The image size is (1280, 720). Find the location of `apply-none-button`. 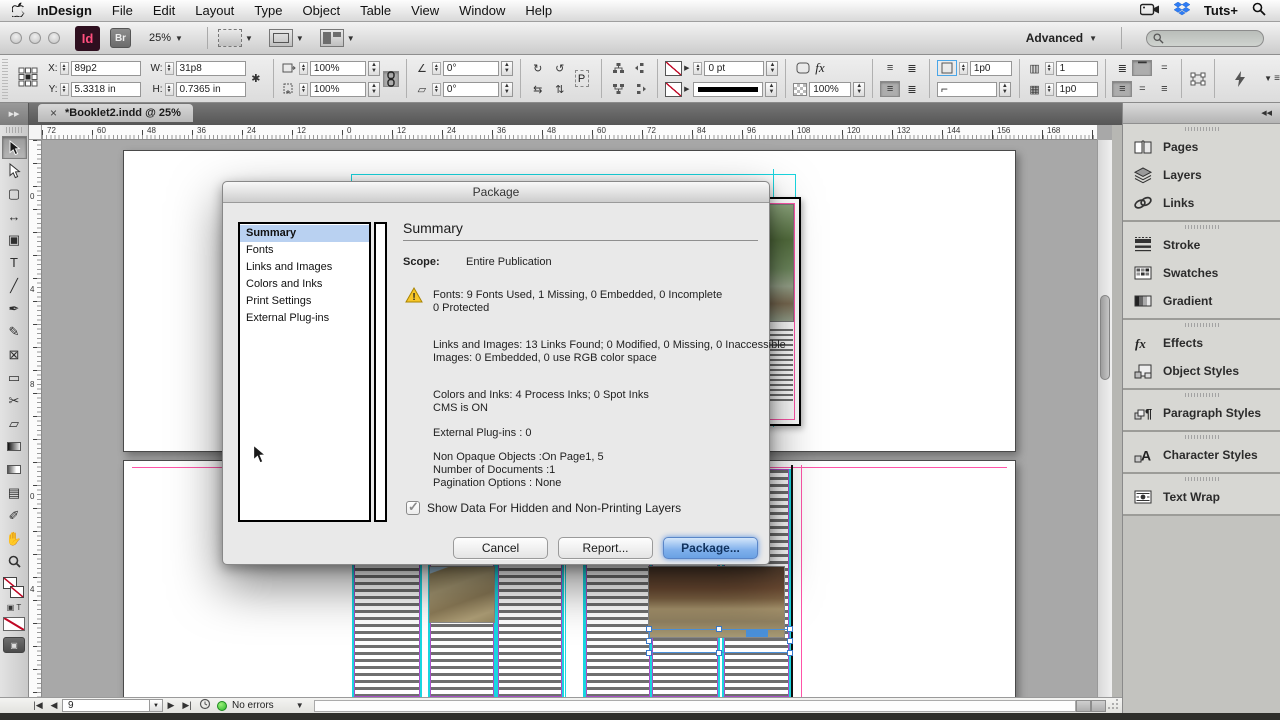

apply-none-button is located at coordinates (14, 624).